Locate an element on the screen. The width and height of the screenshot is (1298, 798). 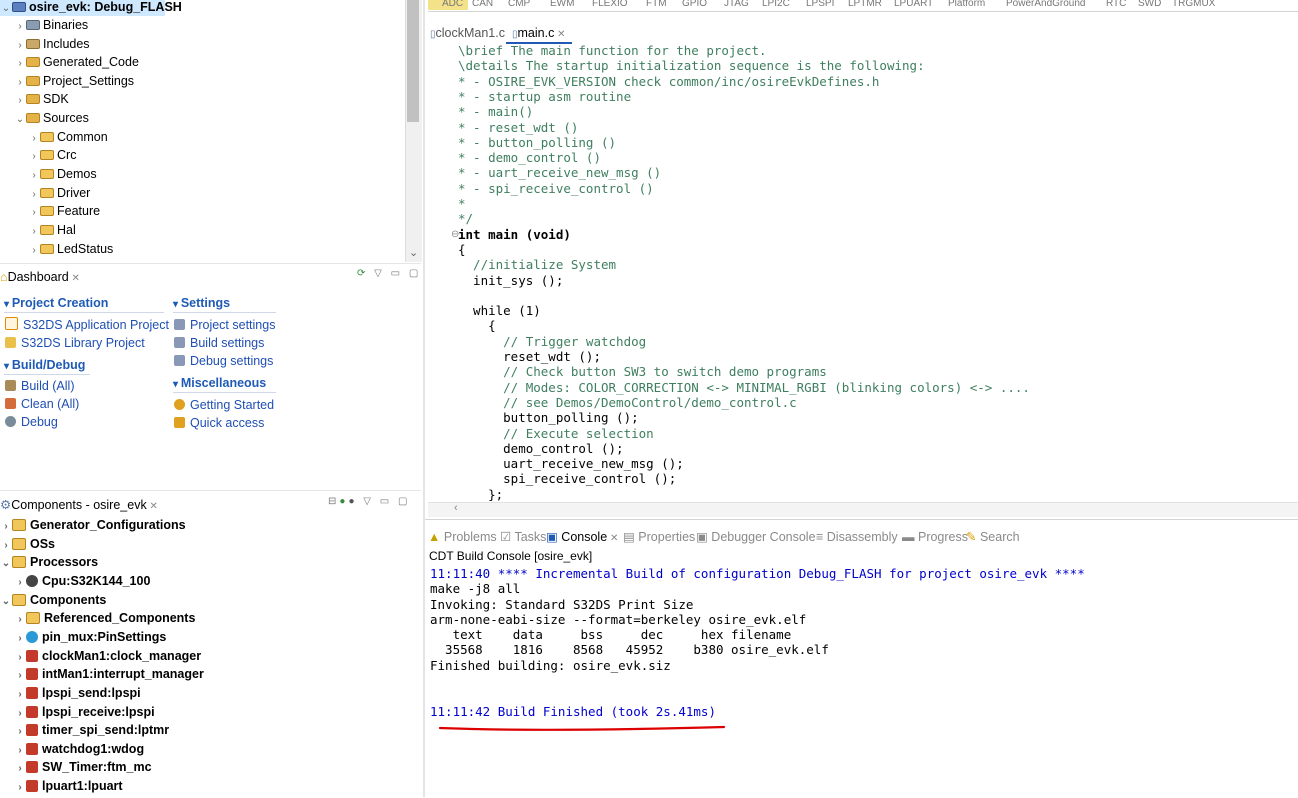
tree-item-sdk: › SDK is located at coordinates (41, 100).